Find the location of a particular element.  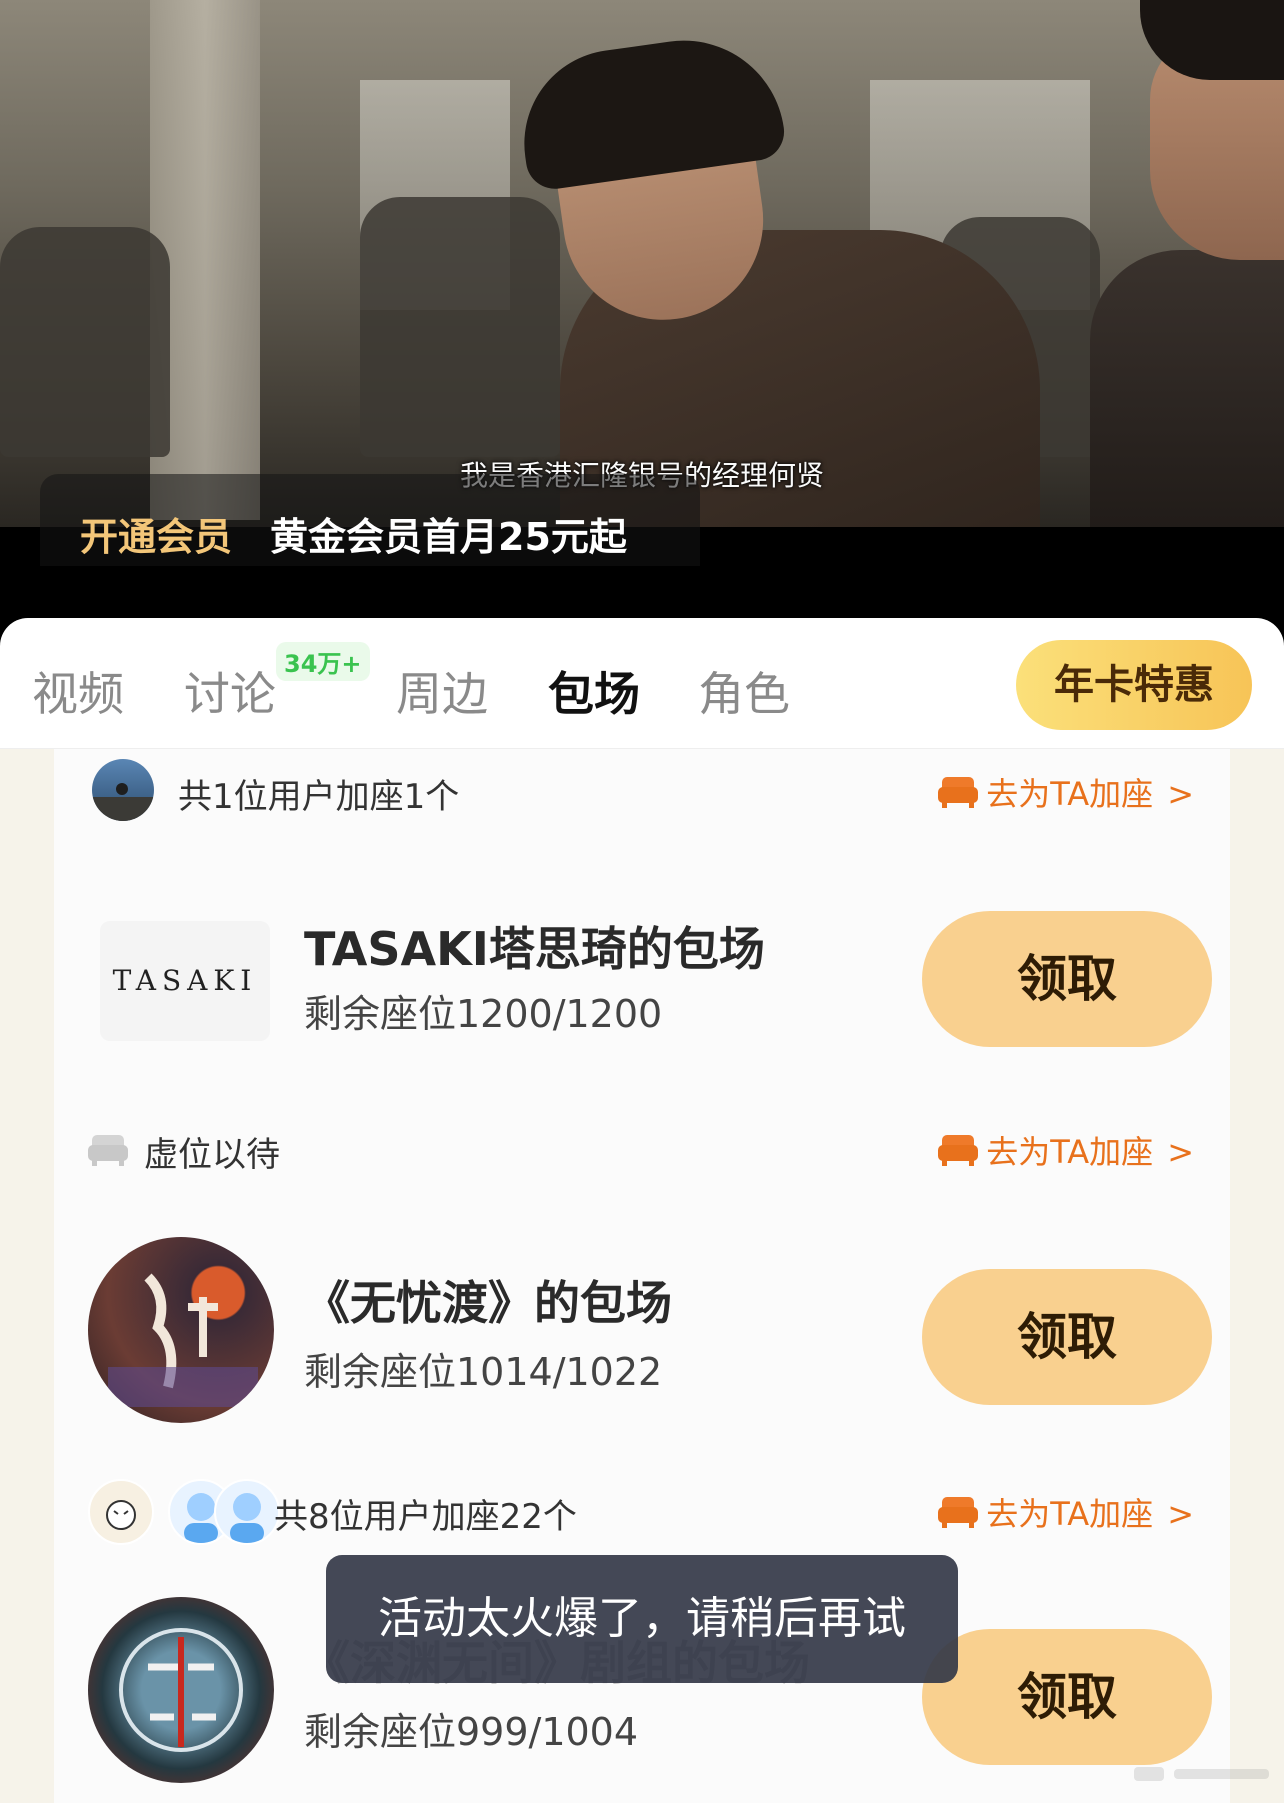

remaining-seats: 剩余座位1014/1022 is located at coordinates (483, 1372).